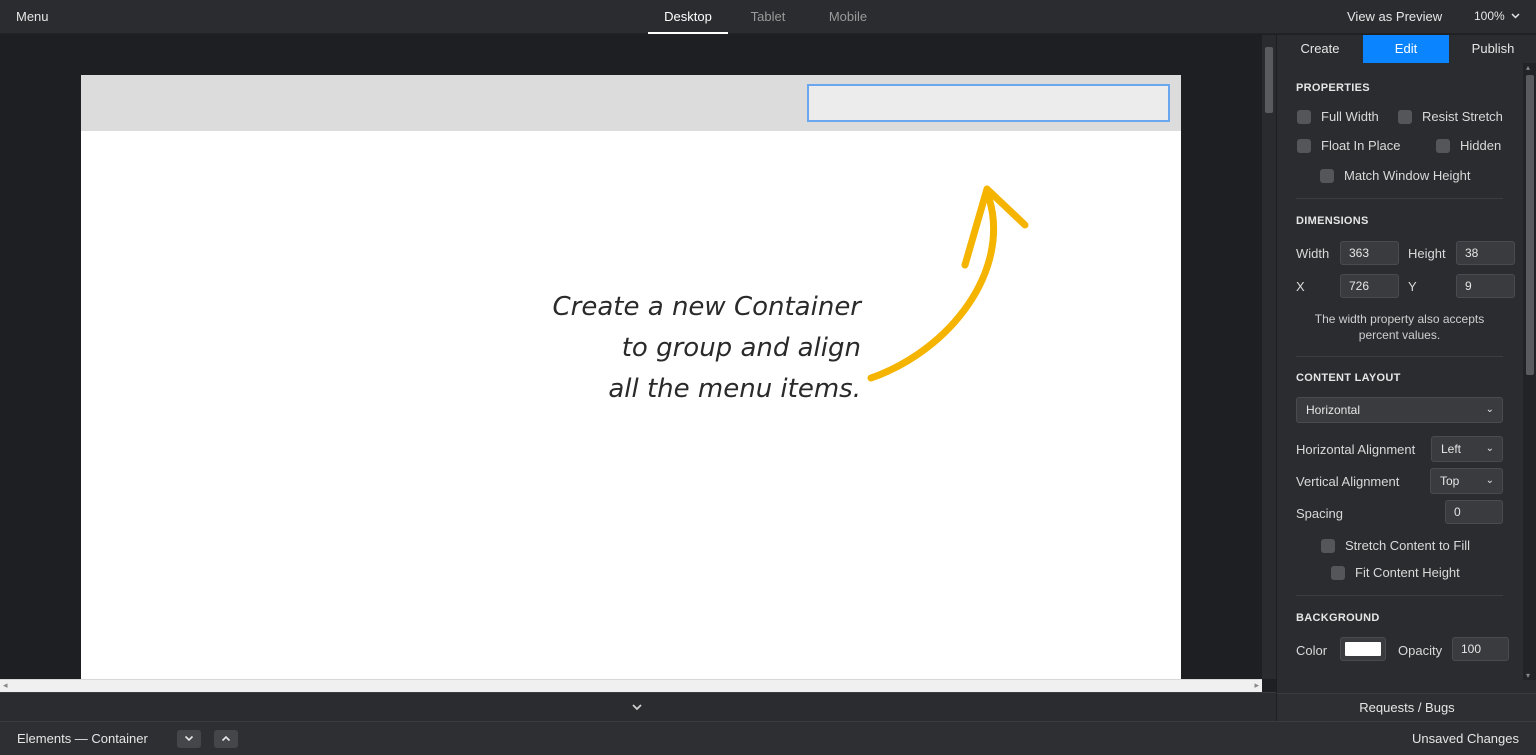  What do you see at coordinates (1407, 572) in the screenshot?
I see `fit-content-height-label: Fit Content Height` at bounding box center [1407, 572].